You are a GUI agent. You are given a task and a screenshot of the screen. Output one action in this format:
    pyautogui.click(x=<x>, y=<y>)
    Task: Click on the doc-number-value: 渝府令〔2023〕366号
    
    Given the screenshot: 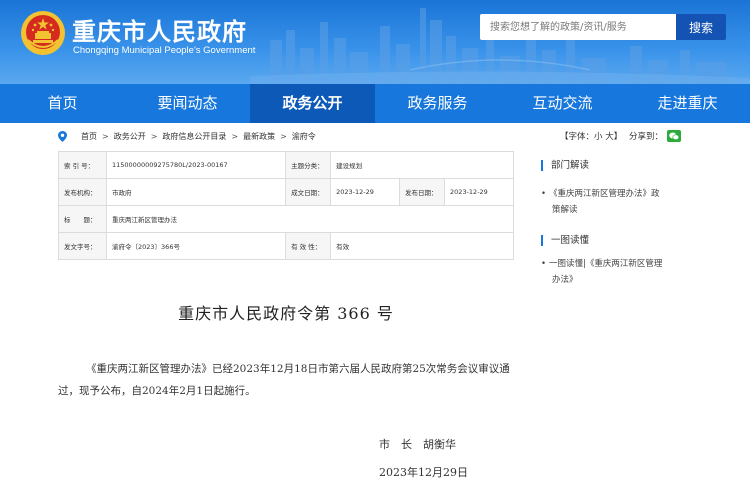 What is the action you would take?
    pyautogui.click(x=196, y=246)
    